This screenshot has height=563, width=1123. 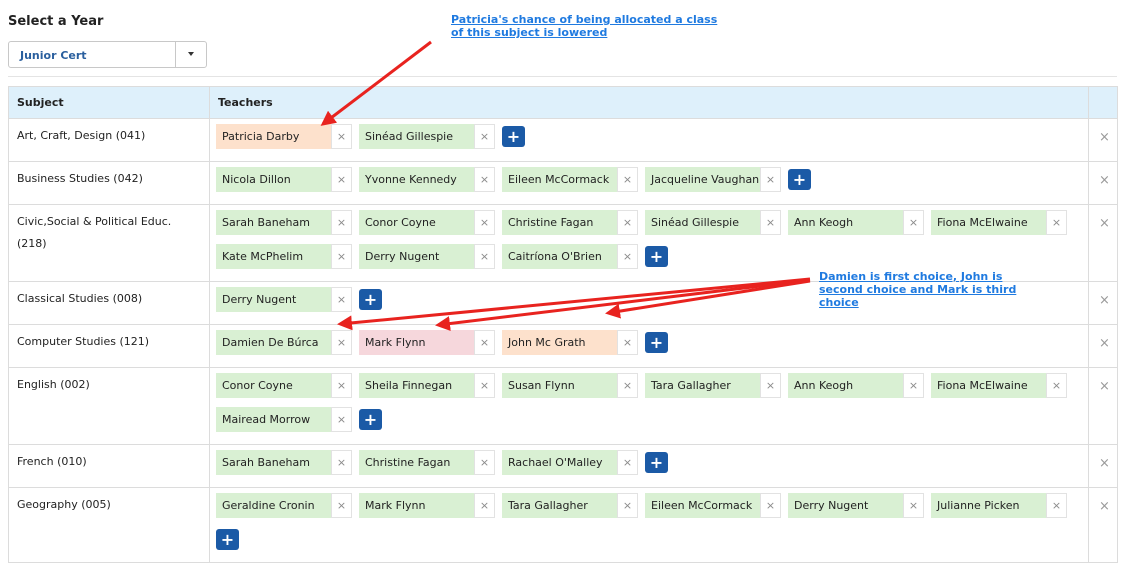 I want to click on teacher-tag: Ann Keogh ×, so click(x=856, y=222).